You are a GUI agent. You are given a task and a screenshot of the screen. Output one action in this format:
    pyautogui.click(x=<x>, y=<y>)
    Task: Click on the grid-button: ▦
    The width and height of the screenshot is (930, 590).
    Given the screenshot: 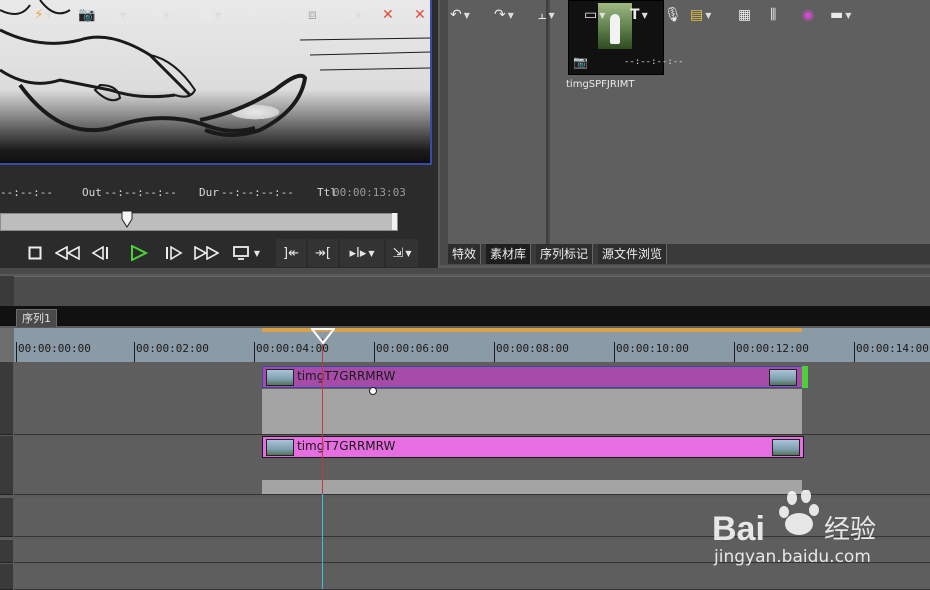 What is the action you would take?
    pyautogui.click(x=744, y=15)
    